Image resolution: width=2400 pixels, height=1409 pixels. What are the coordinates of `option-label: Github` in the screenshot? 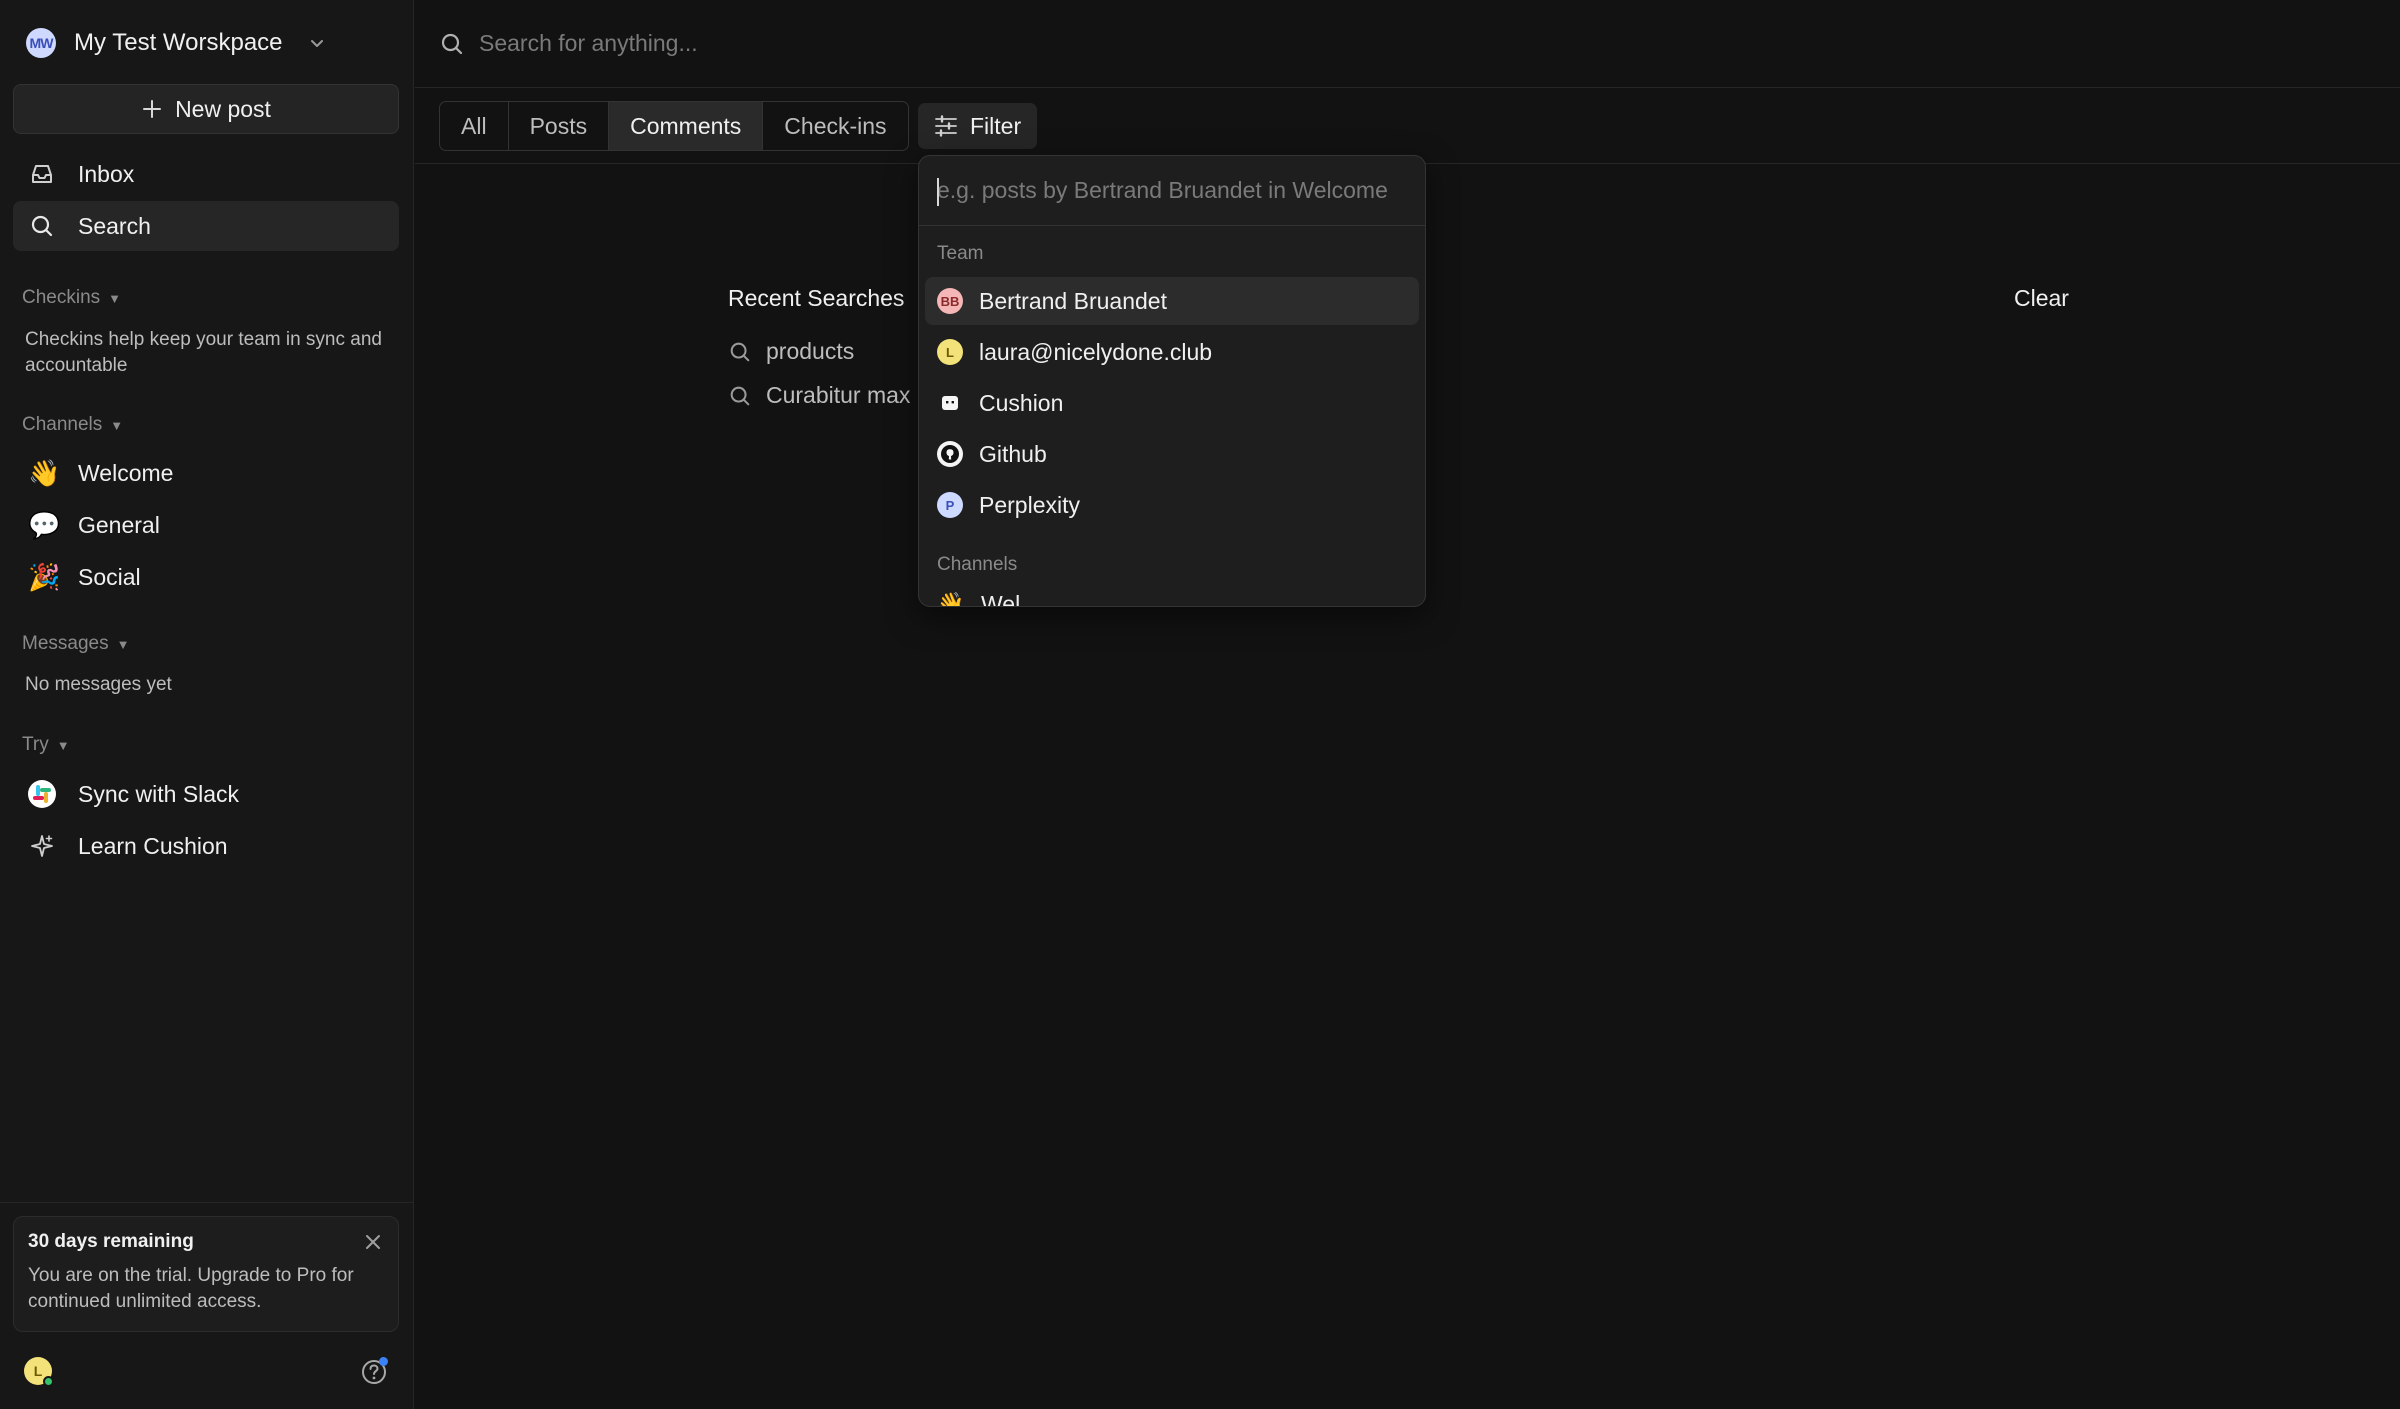 It's located at (1013, 453).